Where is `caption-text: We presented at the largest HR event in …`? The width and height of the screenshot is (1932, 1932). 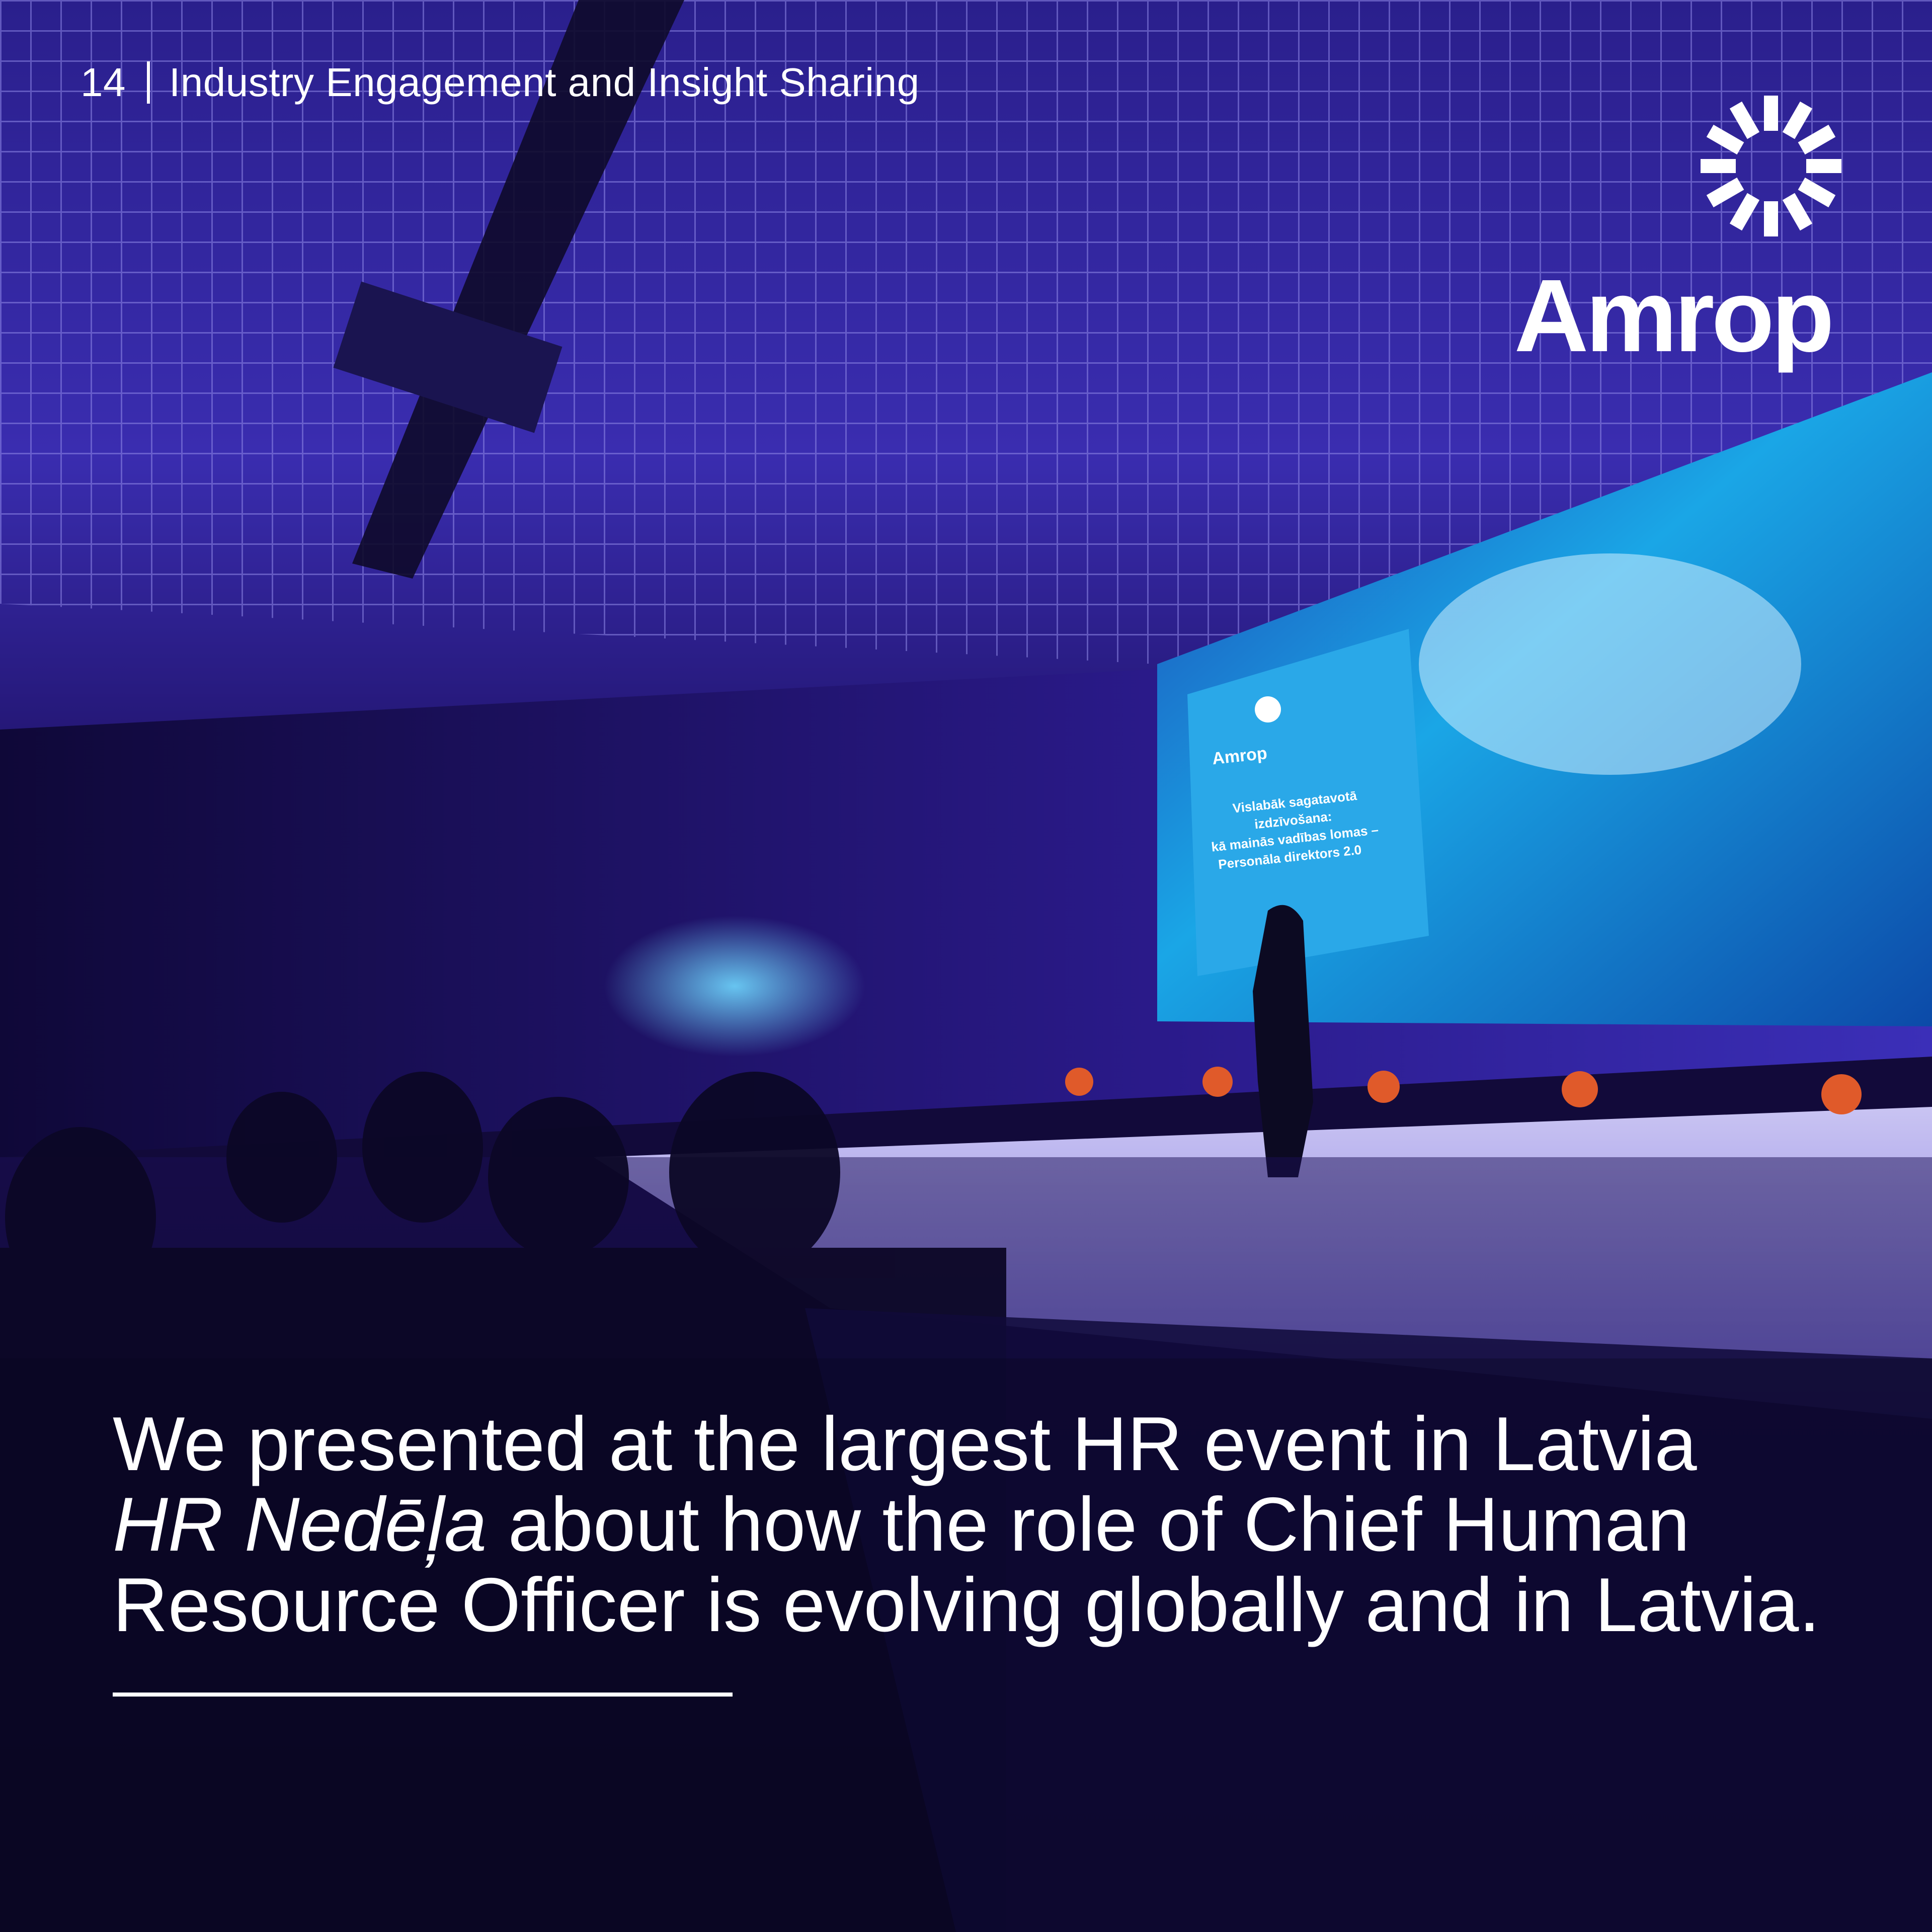 caption-text: We presented at the largest HR event in … is located at coordinates (968, 1525).